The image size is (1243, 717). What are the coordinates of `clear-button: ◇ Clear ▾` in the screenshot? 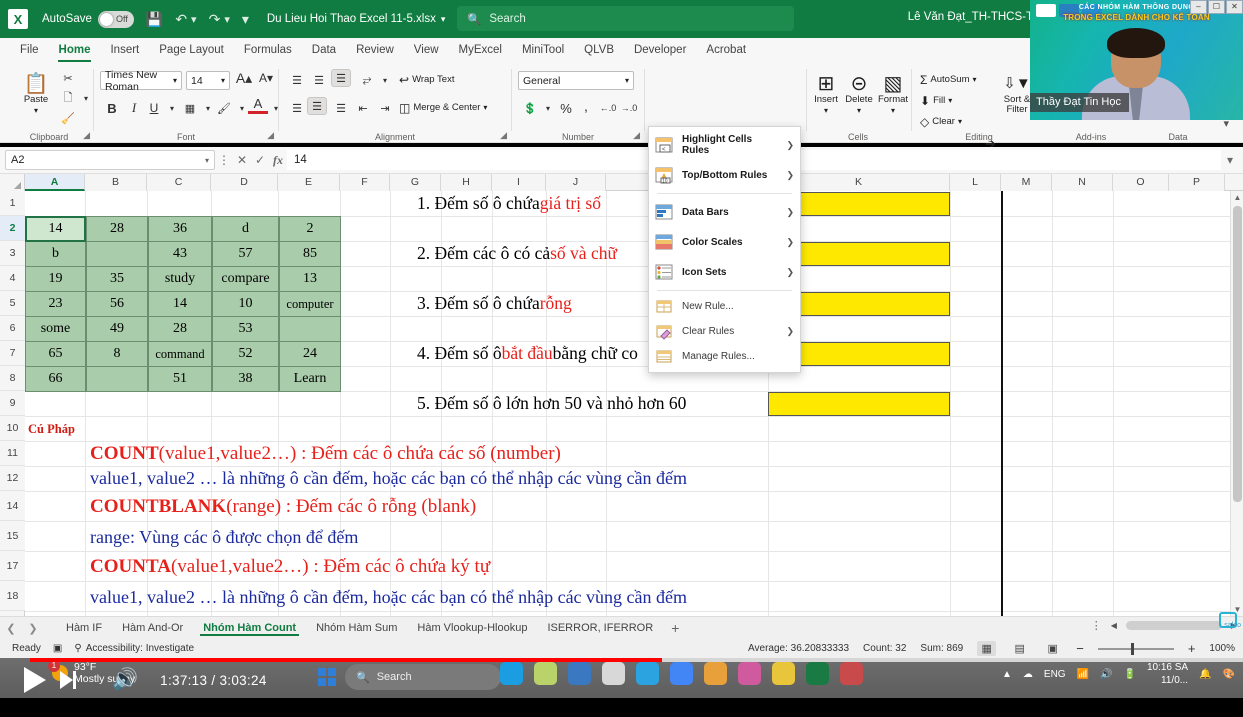 It's located at (941, 121).